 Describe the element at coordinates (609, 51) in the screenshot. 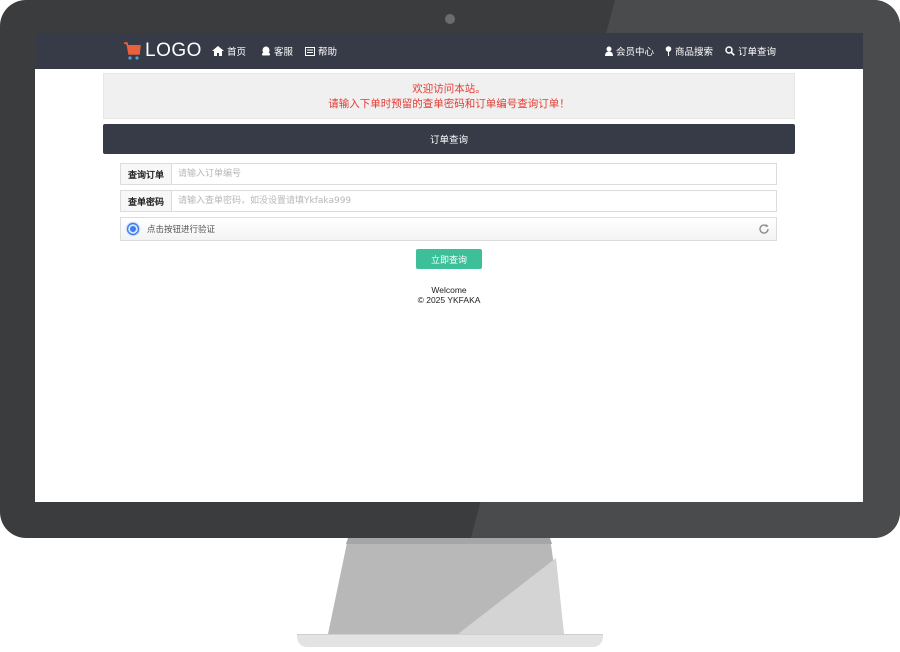

I see `user-icon` at that location.